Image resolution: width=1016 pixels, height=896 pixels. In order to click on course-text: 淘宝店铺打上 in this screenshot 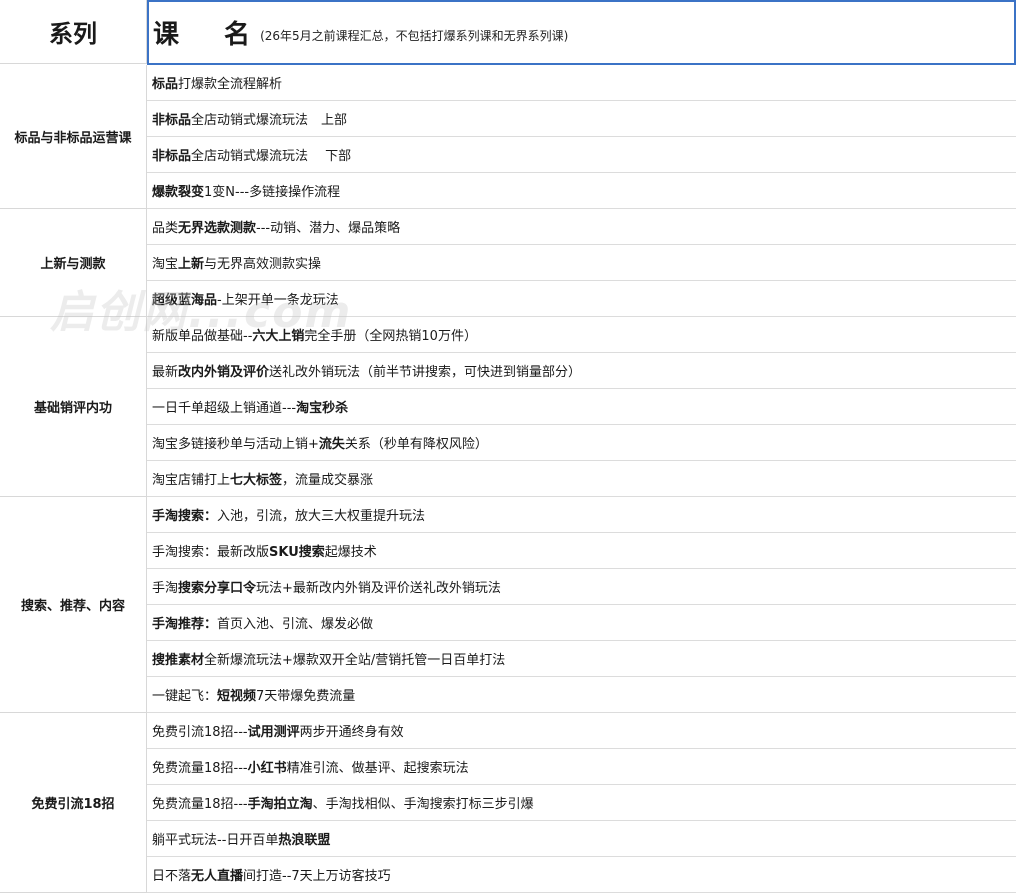, I will do `click(191, 480)`.